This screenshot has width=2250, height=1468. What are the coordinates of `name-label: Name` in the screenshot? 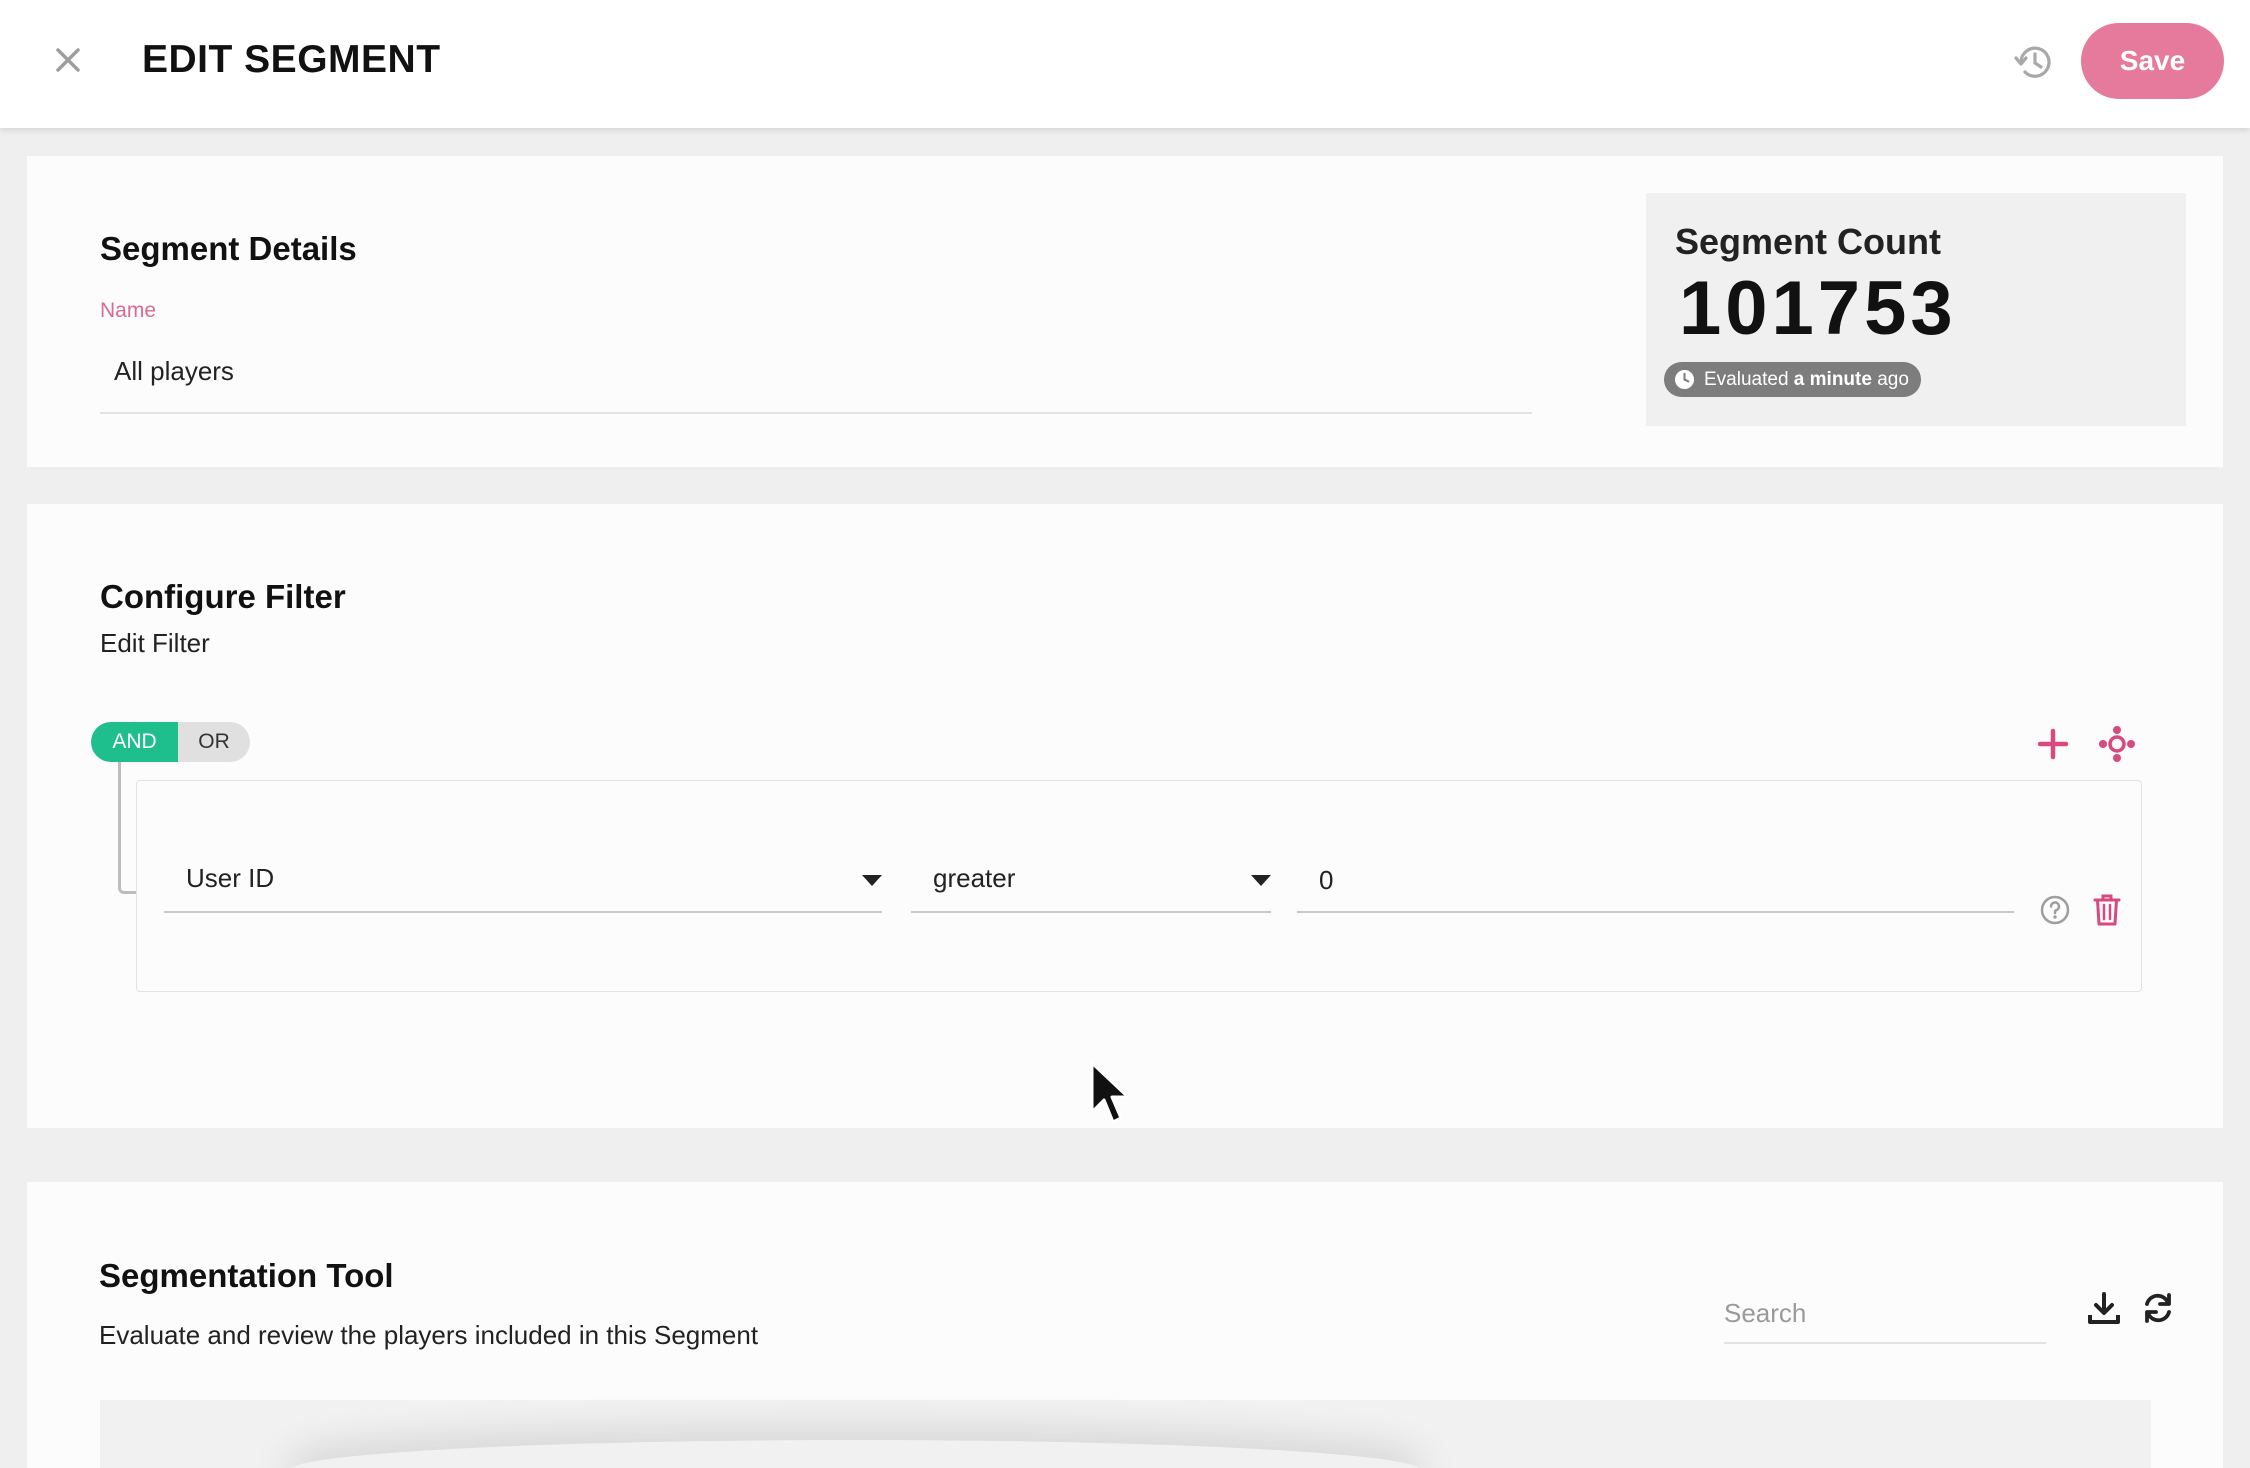 It's located at (128, 310).